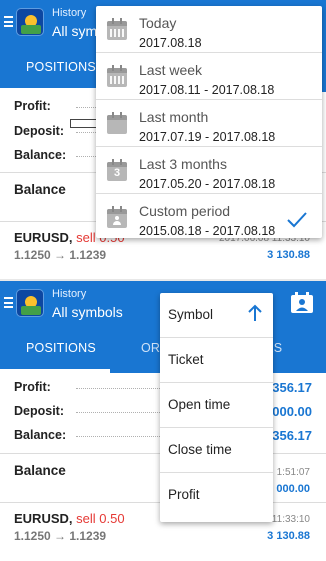 This screenshot has width=326, height=561. Describe the element at coordinates (87, 312) in the screenshot. I see `symbol-filter: All symbols` at that location.